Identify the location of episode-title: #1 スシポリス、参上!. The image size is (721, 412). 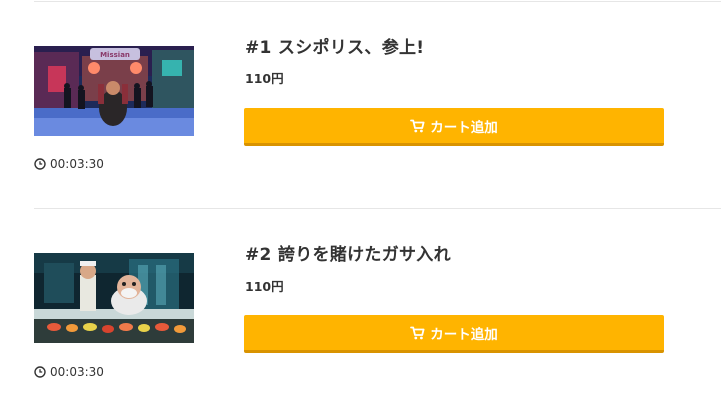
(334, 45).